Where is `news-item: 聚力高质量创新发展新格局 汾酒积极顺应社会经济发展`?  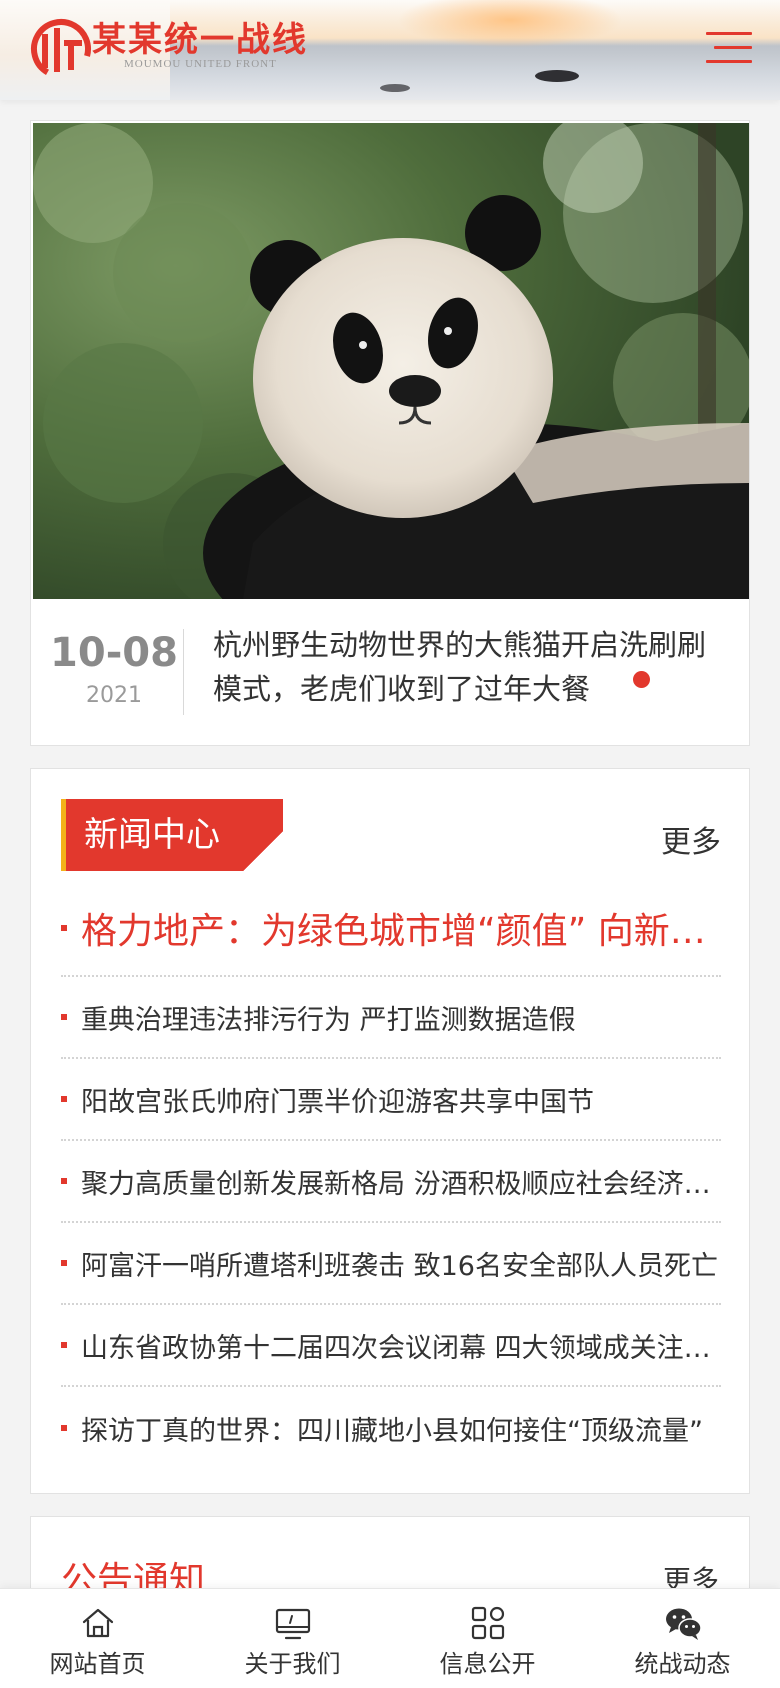 news-item: 聚力高质量创新发展新格局 汾酒积极顺应社会经济发展 is located at coordinates (391, 1182).